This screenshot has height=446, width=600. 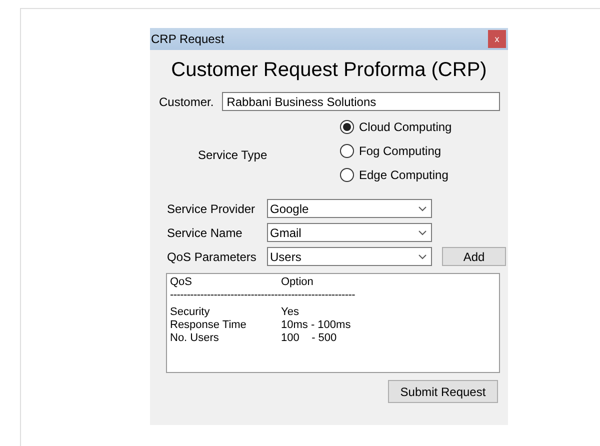 I want to click on close-button: x, so click(x=497, y=39).